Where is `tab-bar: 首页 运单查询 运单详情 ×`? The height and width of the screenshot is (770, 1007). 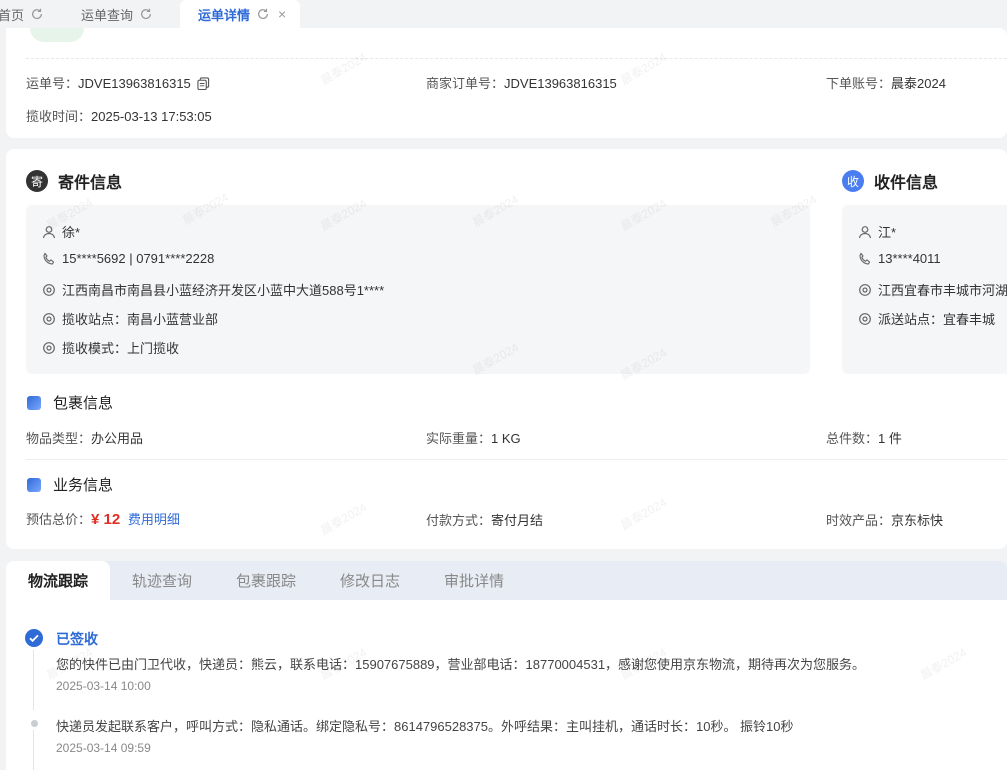
tab-bar: 首页 运单查询 运单详情 × is located at coordinates (503, 14).